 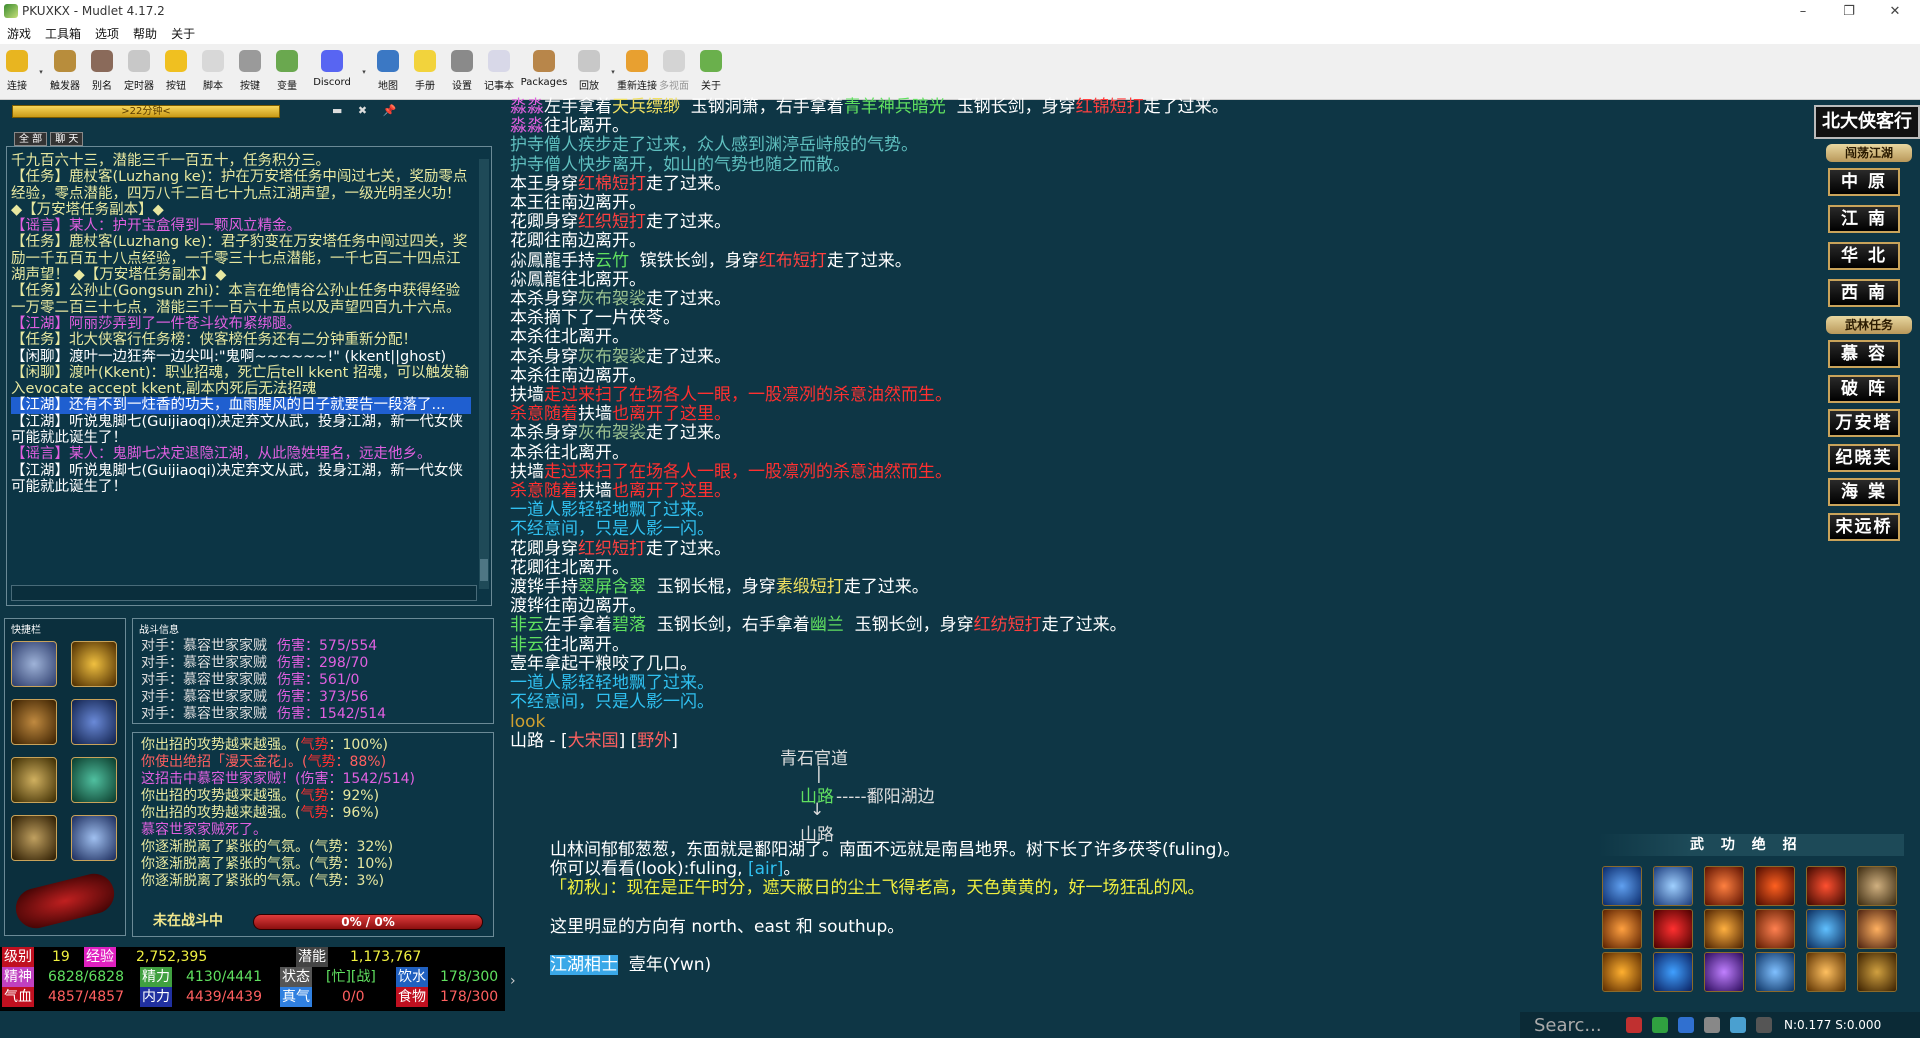 What do you see at coordinates (1849, 11) in the screenshot?
I see `maximize-button: ❐` at bounding box center [1849, 11].